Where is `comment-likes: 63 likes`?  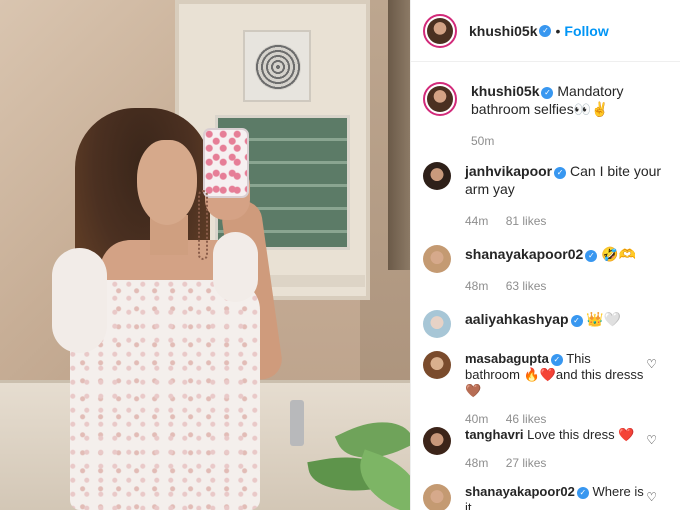 comment-likes: 63 likes is located at coordinates (526, 286).